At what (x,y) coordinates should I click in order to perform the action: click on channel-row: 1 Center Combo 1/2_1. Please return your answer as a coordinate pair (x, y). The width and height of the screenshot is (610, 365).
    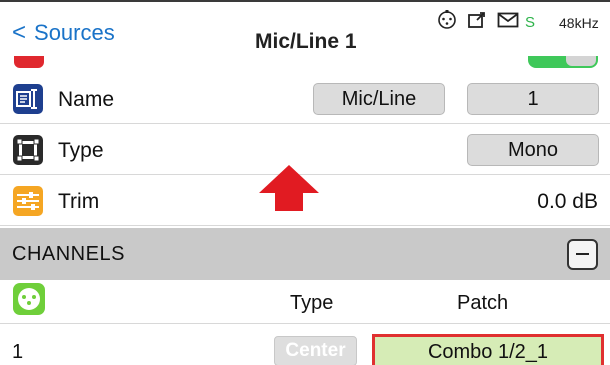
    Looking at the image, I should click on (305, 345).